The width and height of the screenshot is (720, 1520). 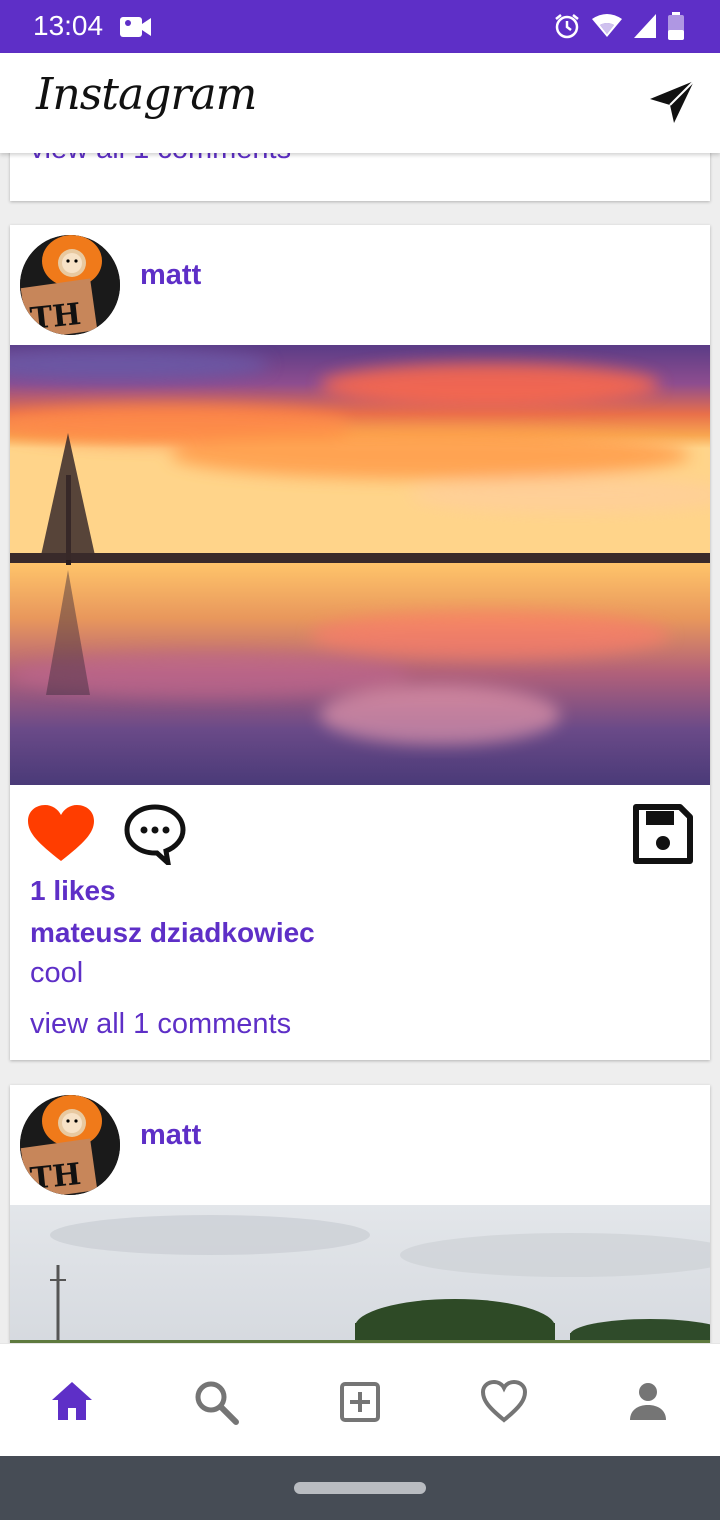 I want to click on status-icons, so click(x=619, y=28).